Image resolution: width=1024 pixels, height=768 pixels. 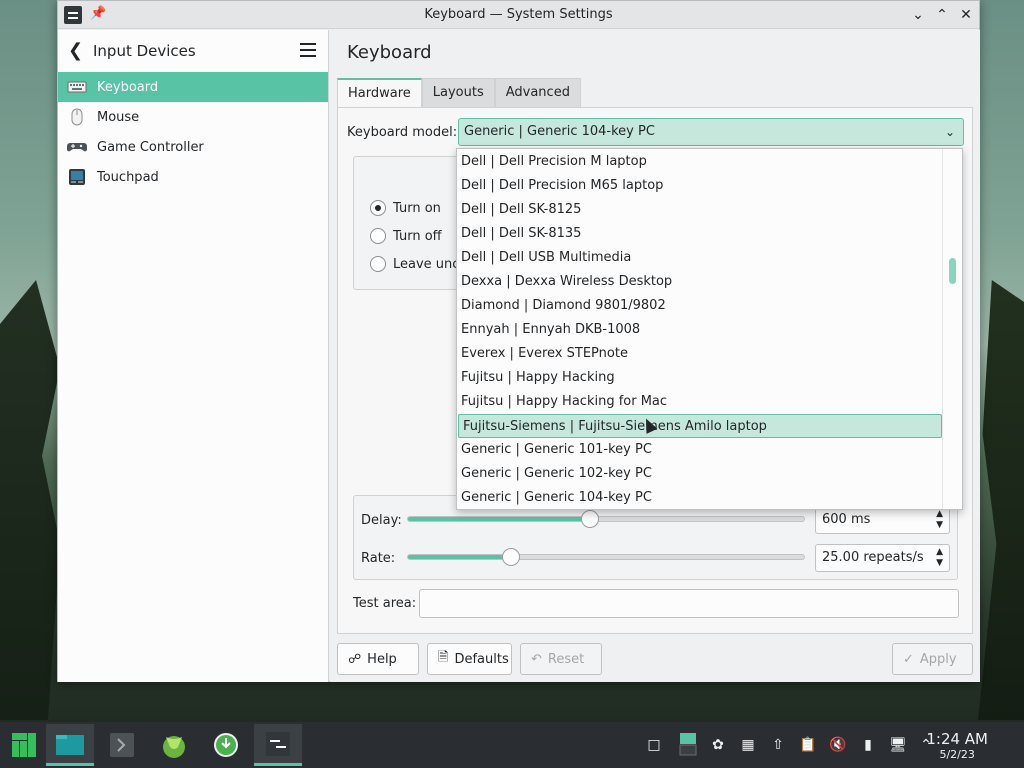 I want to click on hamburger-menu-icon, so click(x=308, y=50).